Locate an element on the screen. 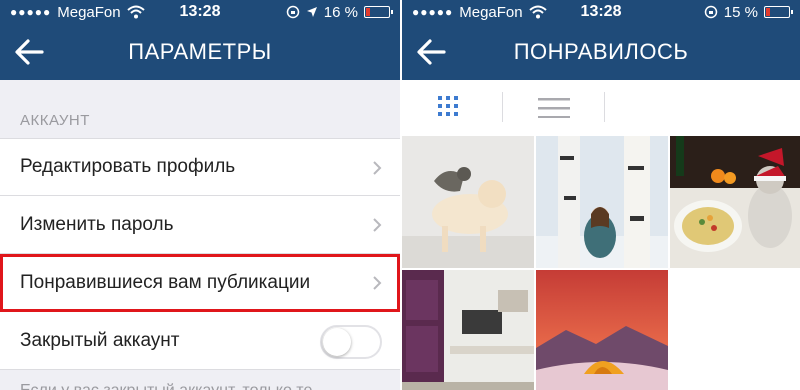 Image resolution: width=800 pixels, height=390 pixels. battery-percent: 16 % is located at coordinates (340, 12).